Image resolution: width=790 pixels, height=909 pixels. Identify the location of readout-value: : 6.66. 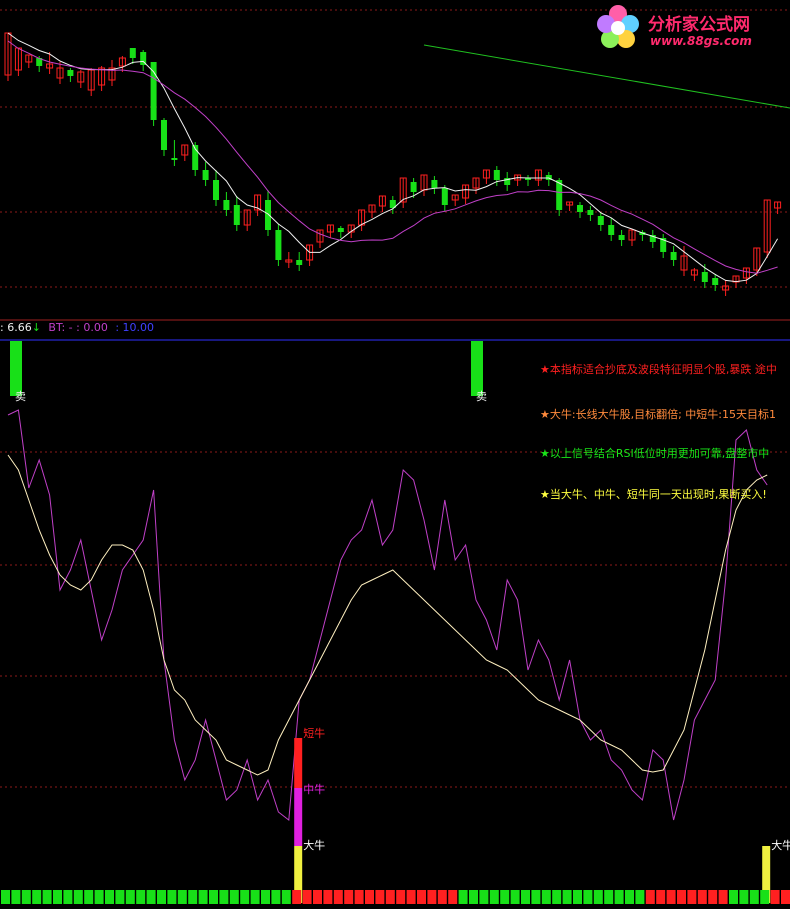
(16, 327).